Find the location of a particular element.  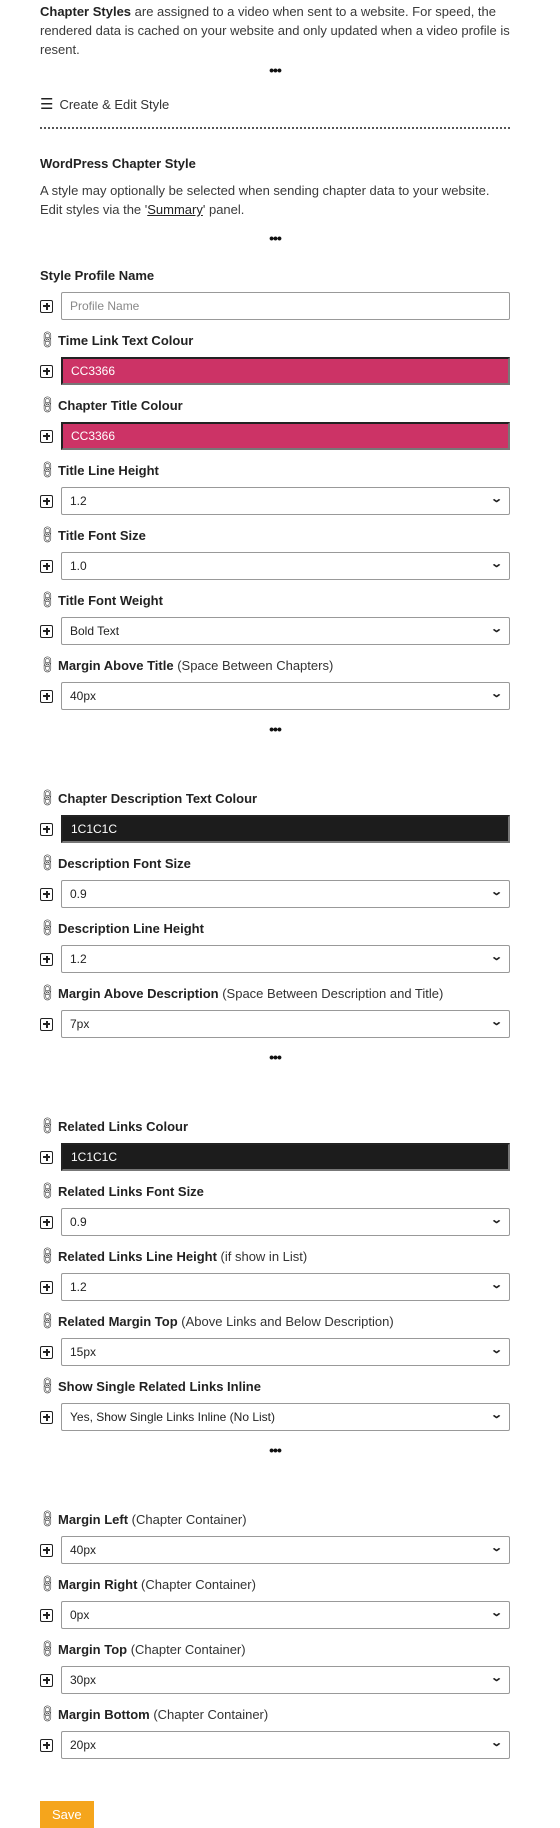

field-style-profile-name: Style Profile Name Profile Name is located at coordinates (275, 299).